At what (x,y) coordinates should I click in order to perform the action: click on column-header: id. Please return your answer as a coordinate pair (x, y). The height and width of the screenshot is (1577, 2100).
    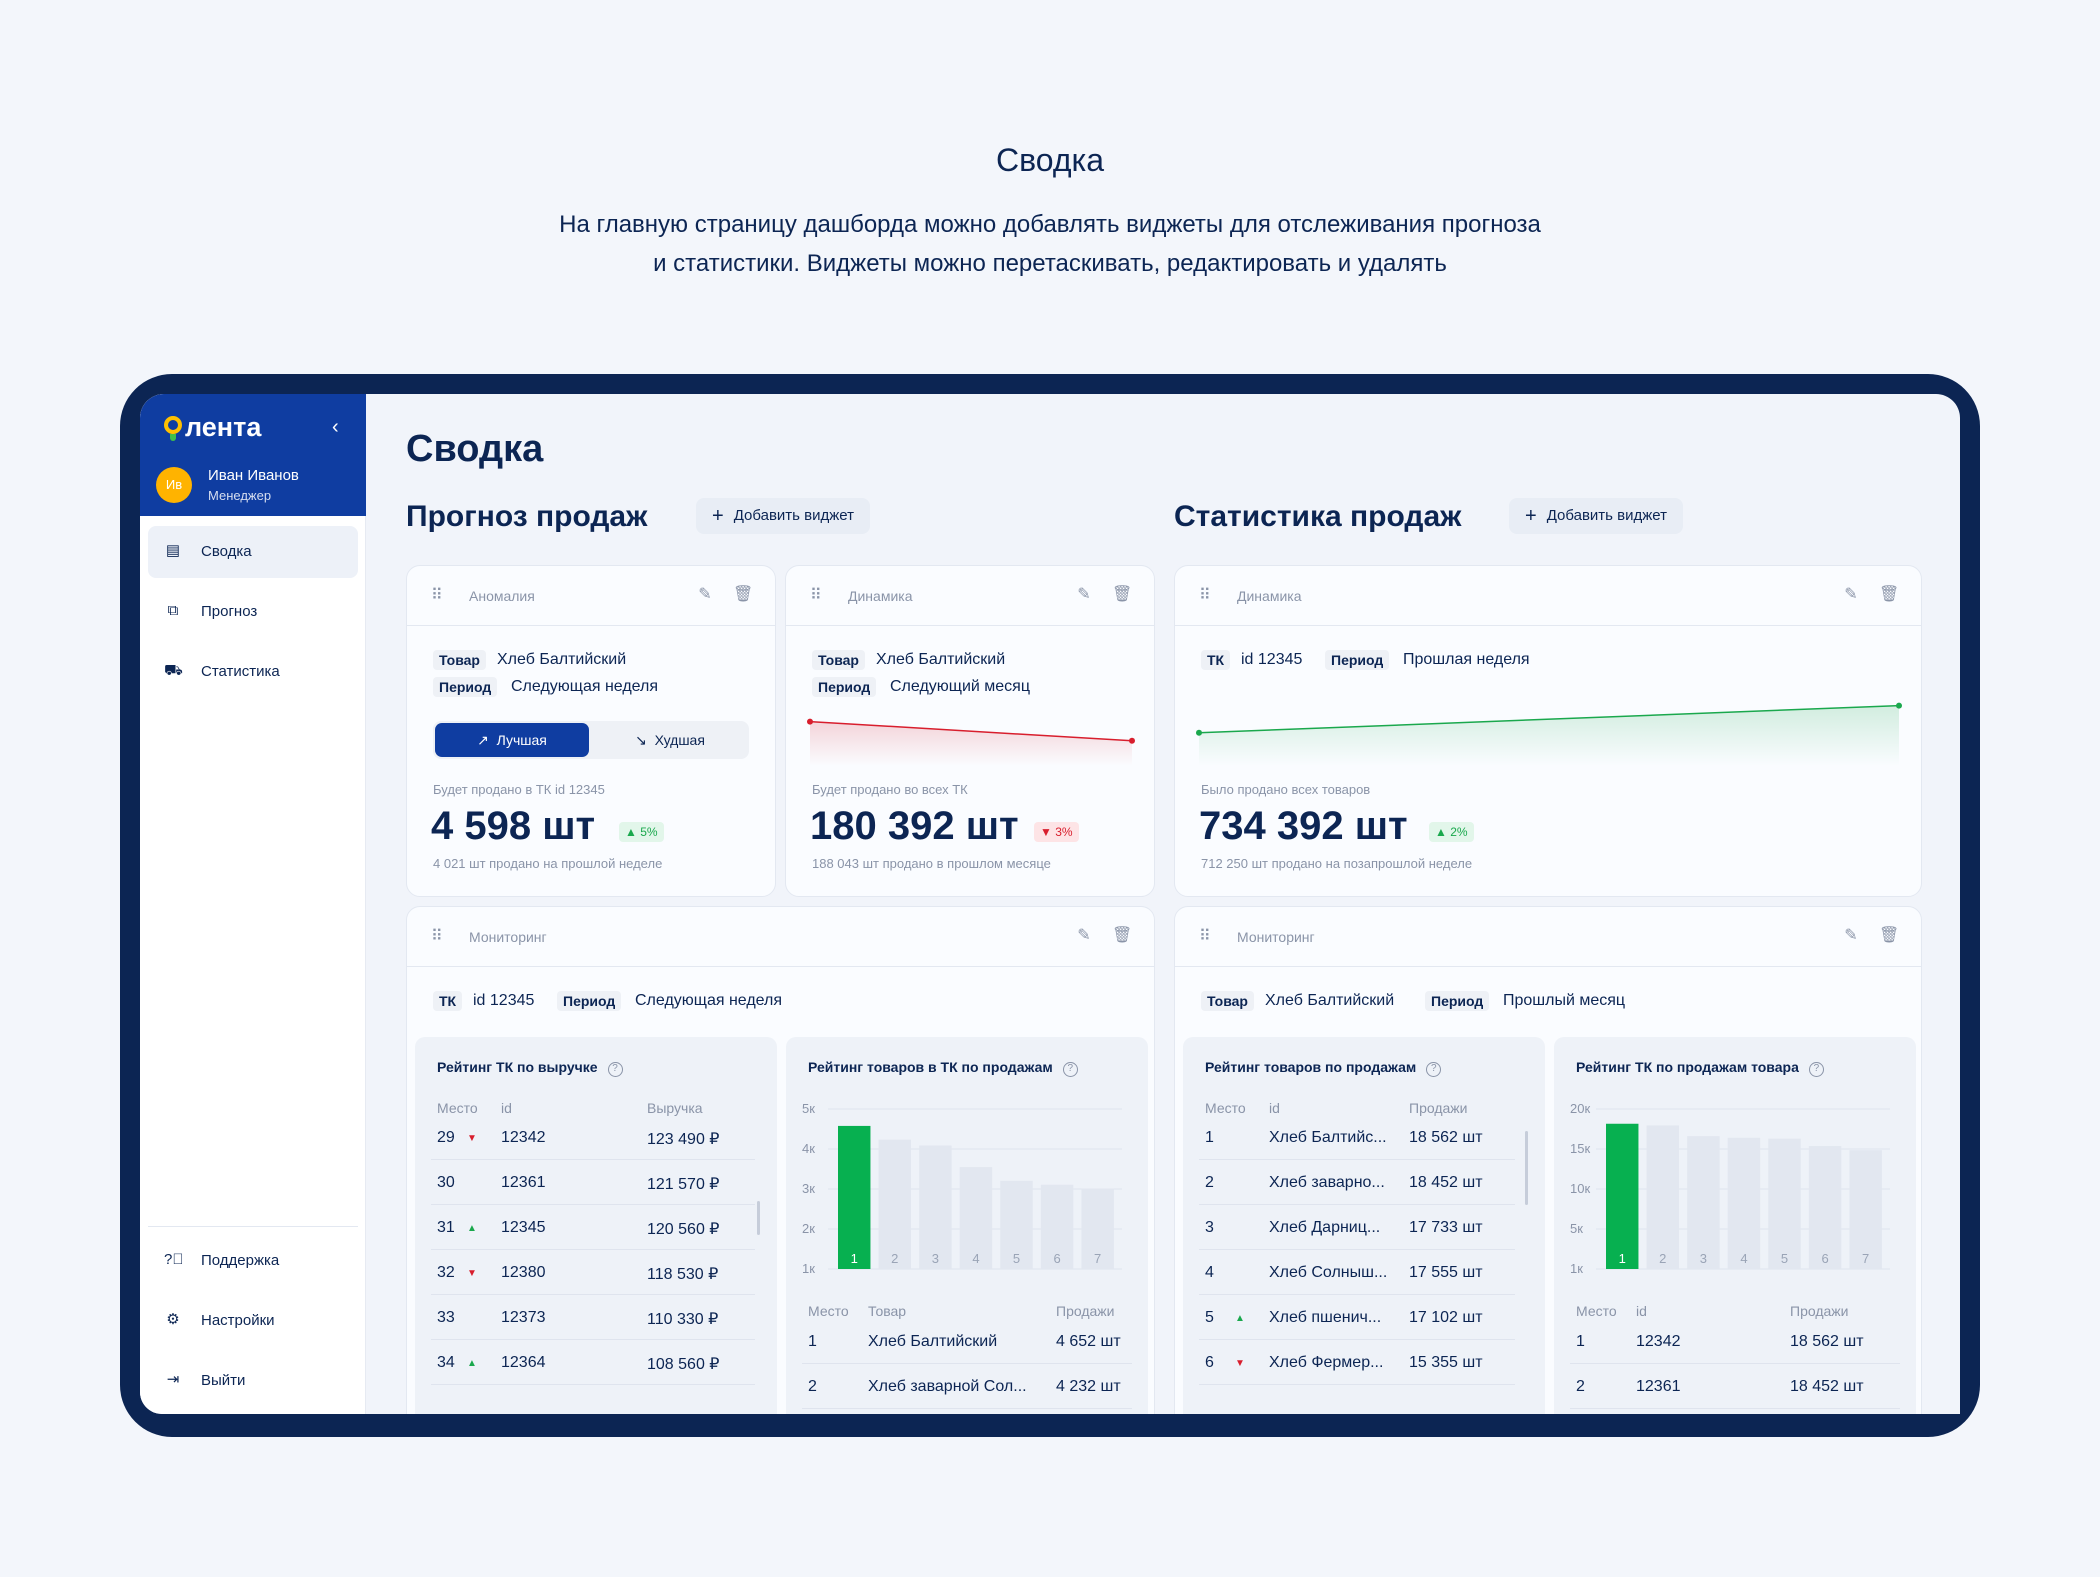
    Looking at the image, I should click on (1641, 1311).